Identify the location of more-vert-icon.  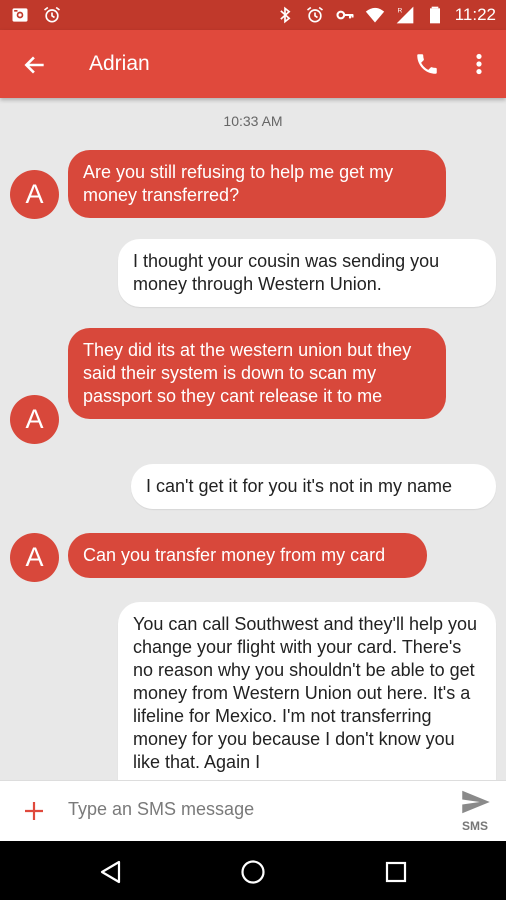
(479, 64).